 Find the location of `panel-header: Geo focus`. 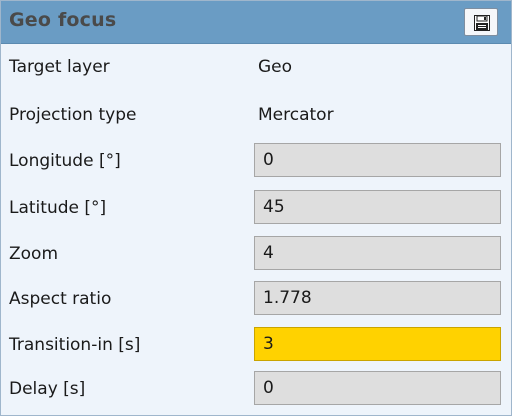

panel-header: Geo focus is located at coordinates (256, 22).